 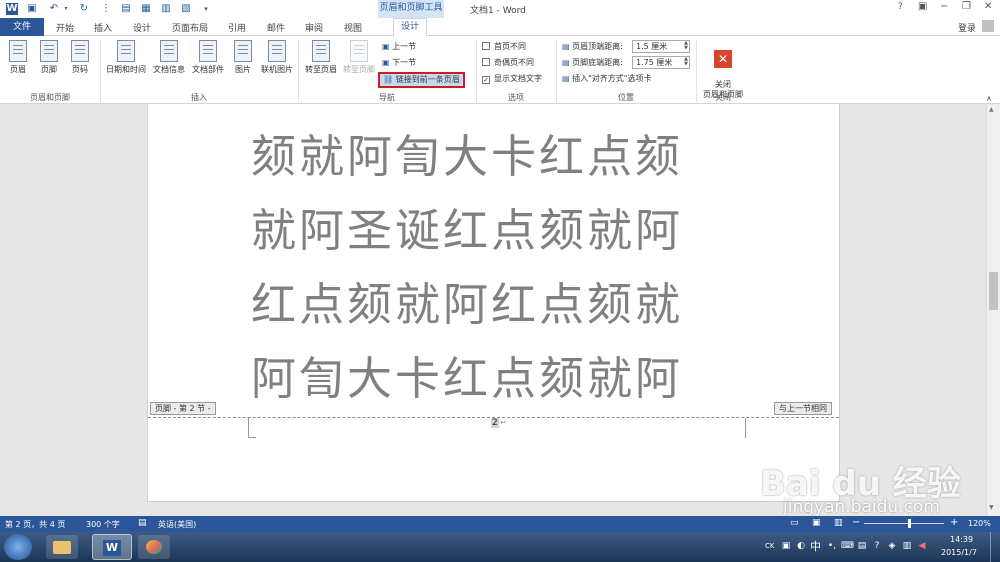 I want to click on paragraph-mark-icon: ↵, so click(x=503, y=422).